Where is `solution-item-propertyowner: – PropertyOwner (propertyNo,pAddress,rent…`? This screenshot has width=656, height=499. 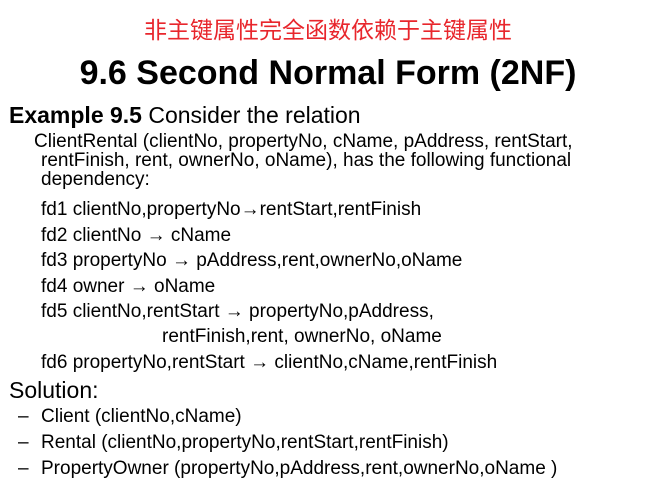
solution-item-propertyowner: – PropertyOwner (propertyNo,pAddress,rent… is located at coordinates (287, 469).